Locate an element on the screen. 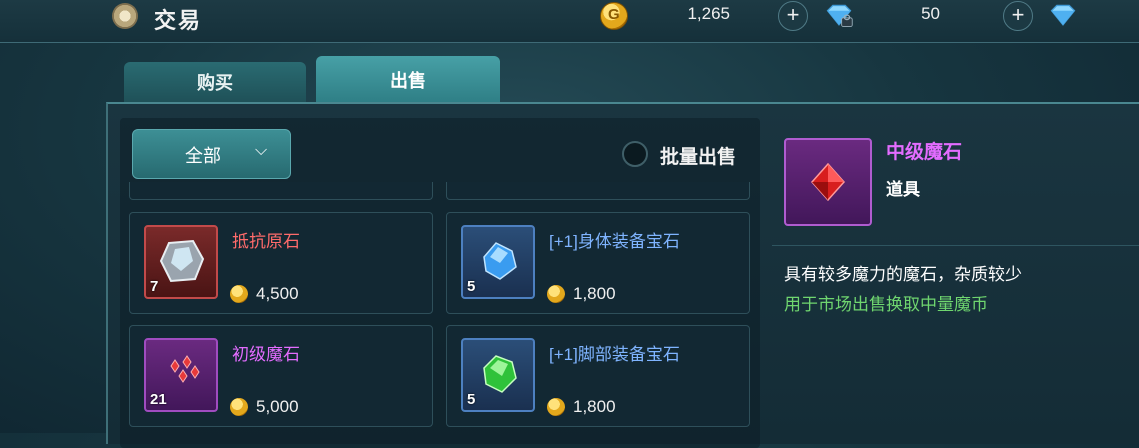 The image size is (1139, 448). bound-diamond-amount: 50 is located at coordinates (930, 13).